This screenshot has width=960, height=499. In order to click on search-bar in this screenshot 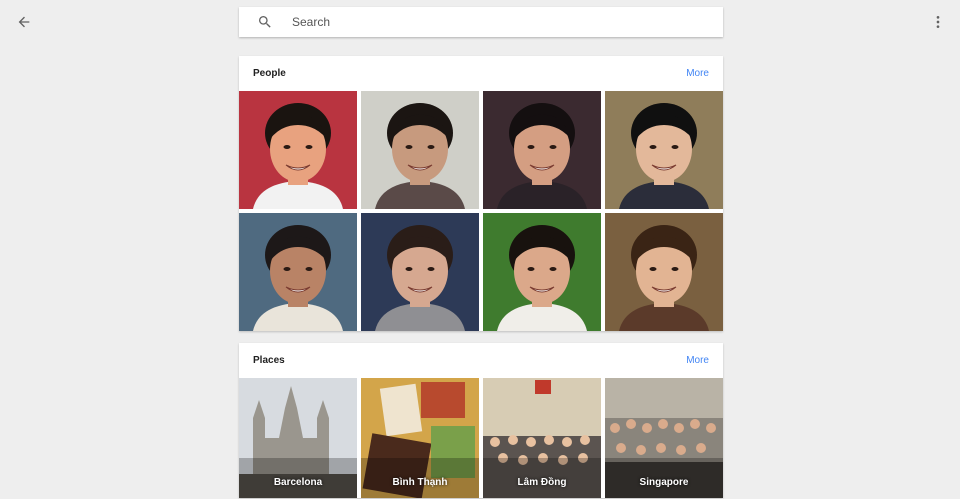, I will do `click(481, 22)`.